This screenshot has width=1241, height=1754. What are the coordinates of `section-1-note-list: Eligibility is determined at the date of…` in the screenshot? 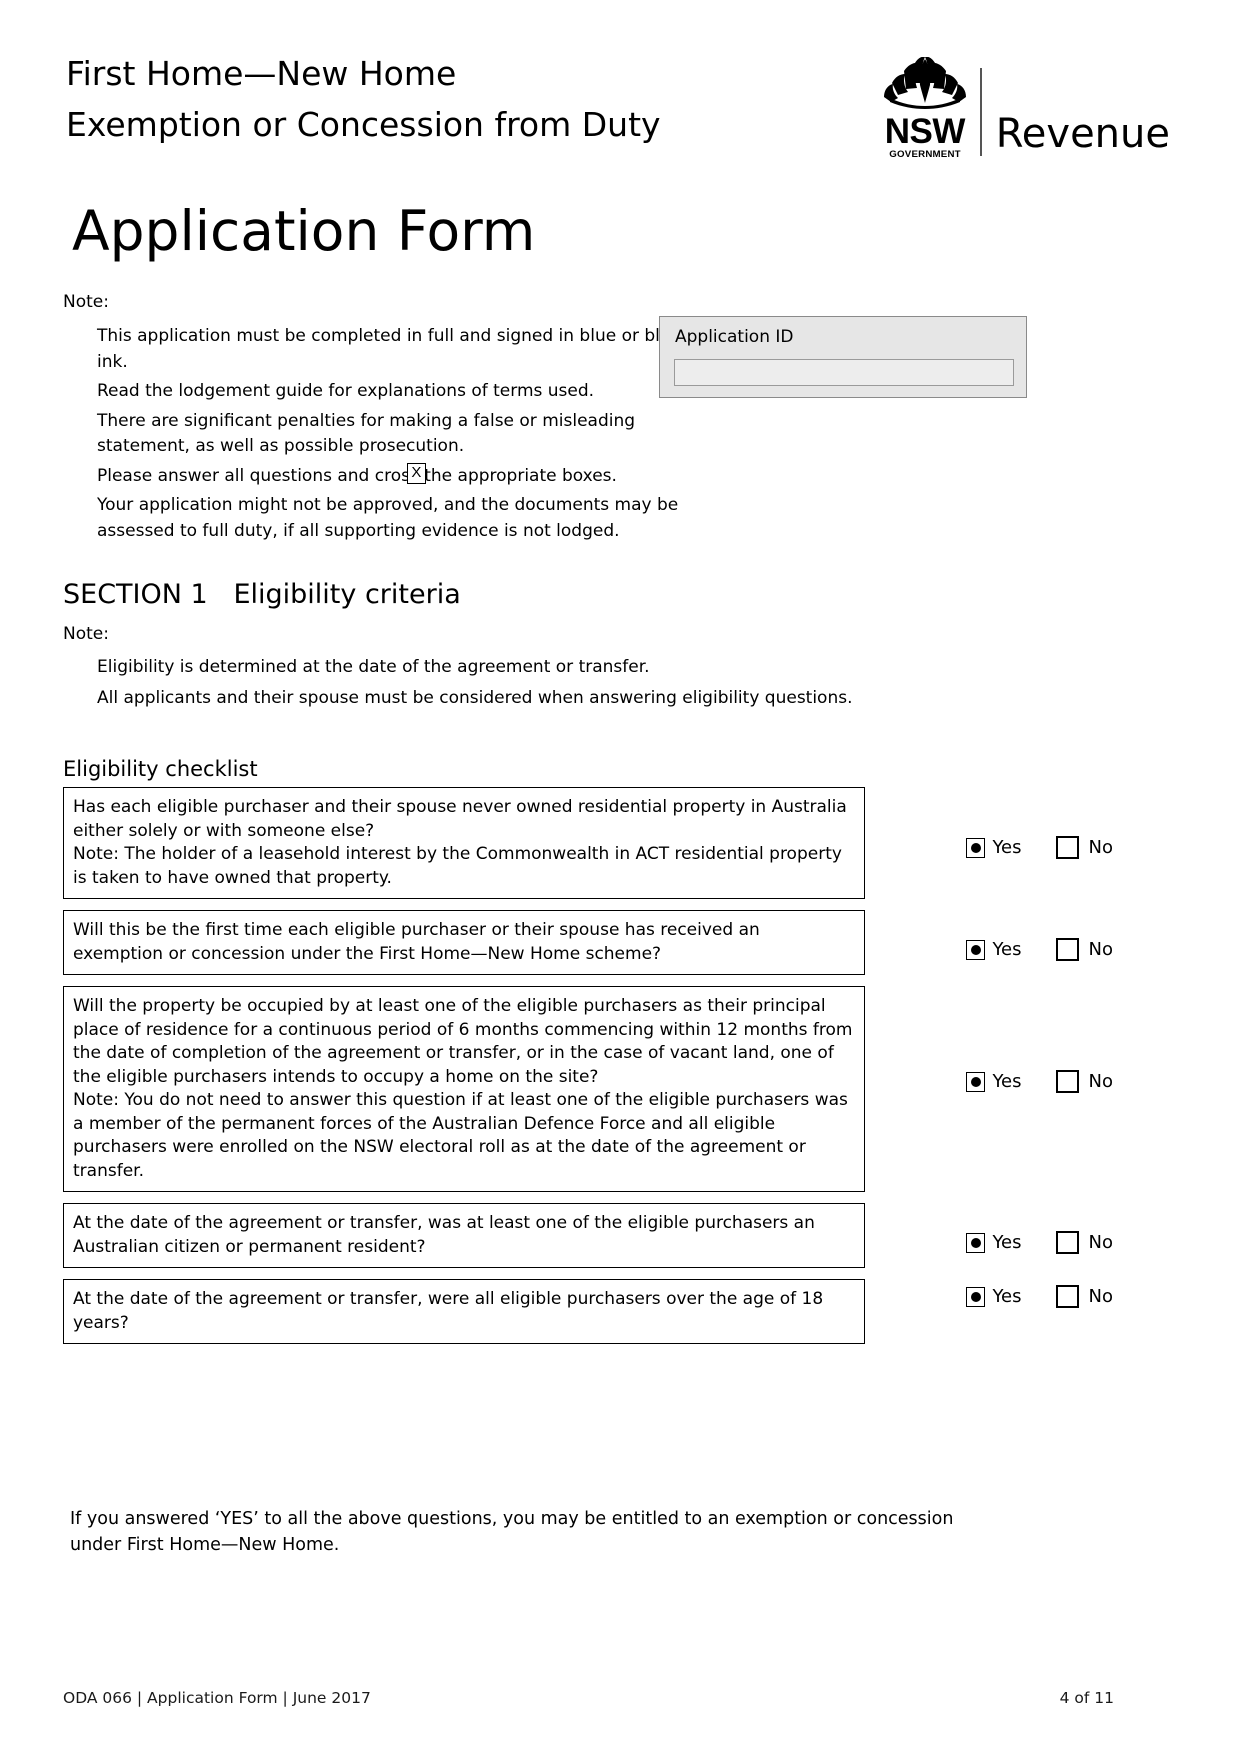 It's located at (537, 683).